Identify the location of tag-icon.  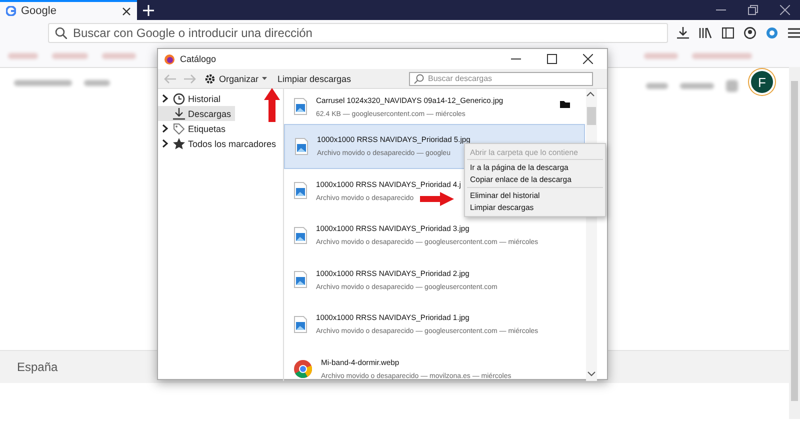
(179, 128).